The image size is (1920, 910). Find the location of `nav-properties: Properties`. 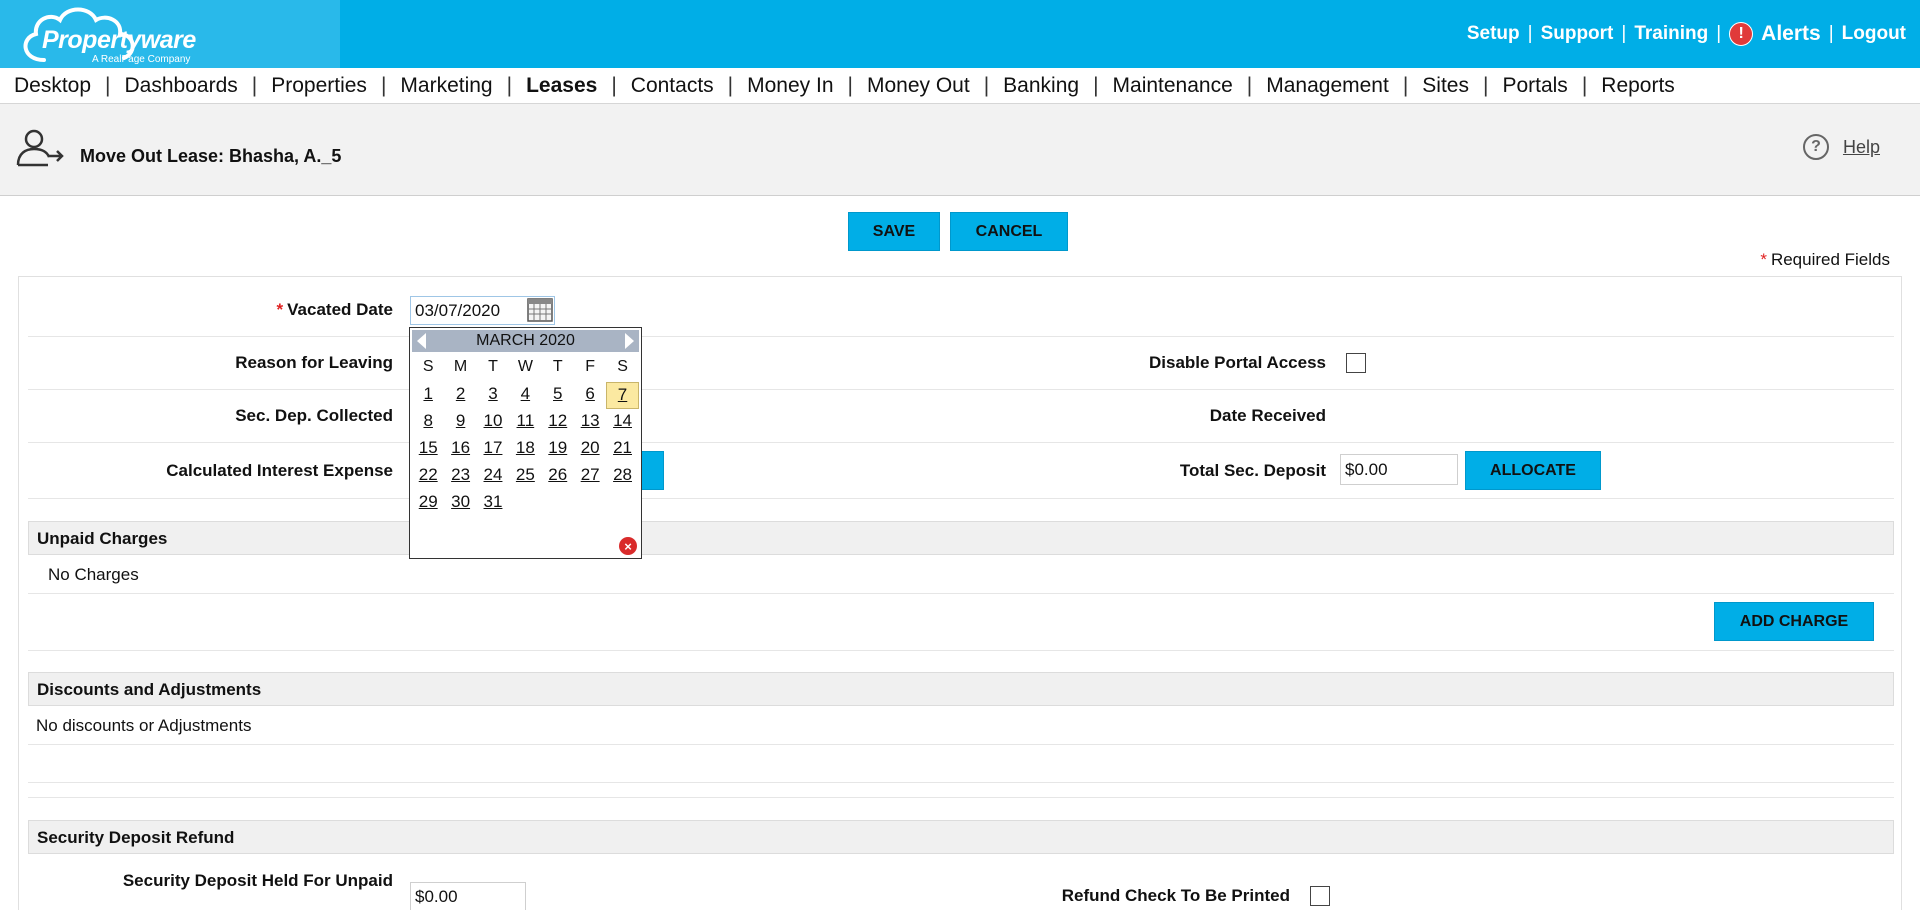

nav-properties: Properties is located at coordinates (319, 86).